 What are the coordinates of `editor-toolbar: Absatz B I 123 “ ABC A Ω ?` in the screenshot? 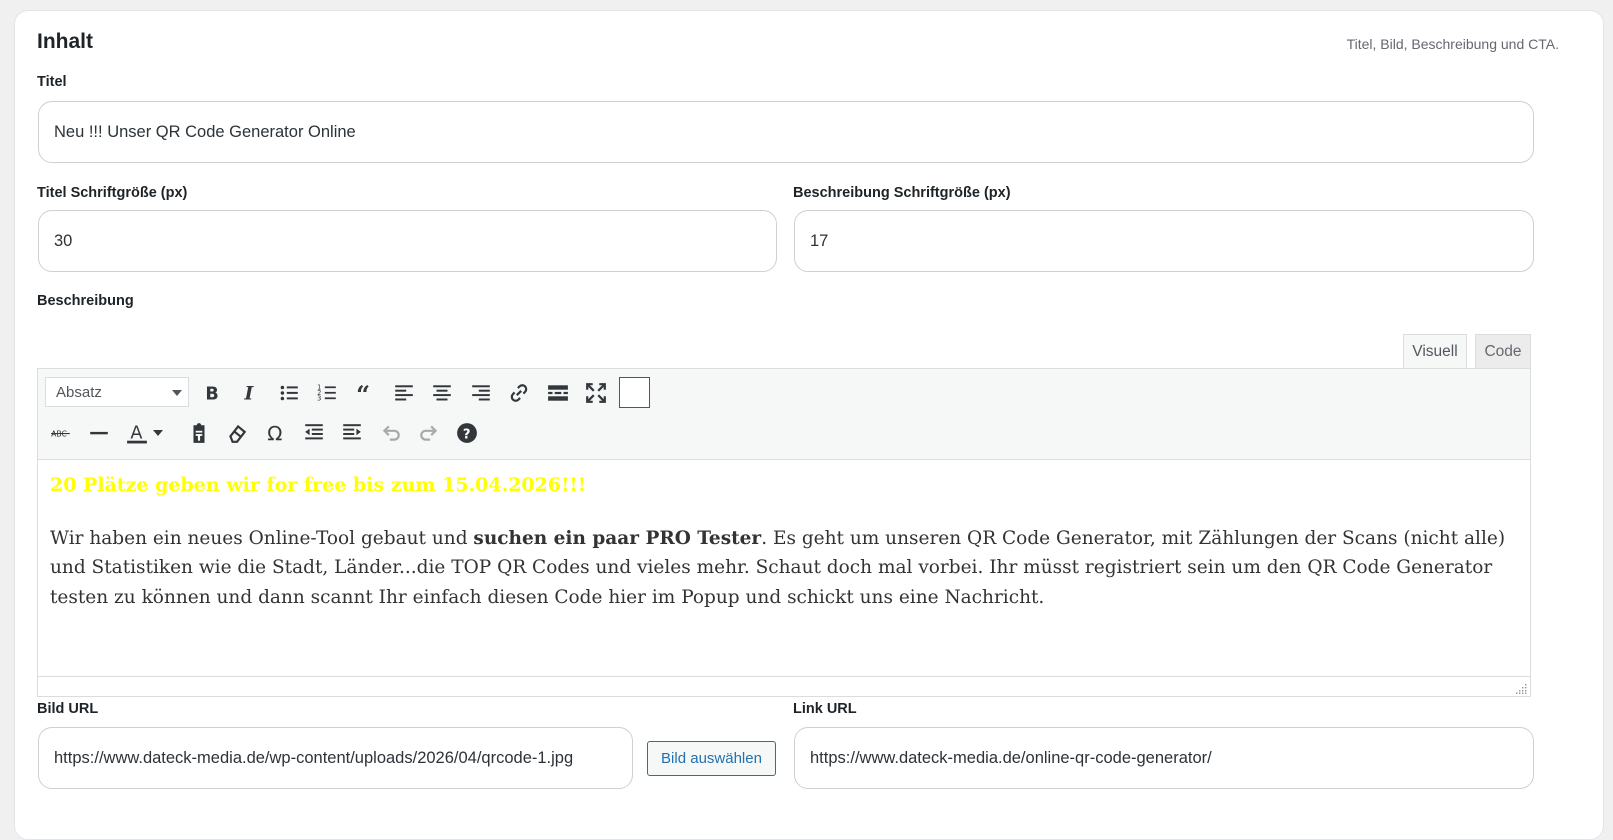 It's located at (784, 414).